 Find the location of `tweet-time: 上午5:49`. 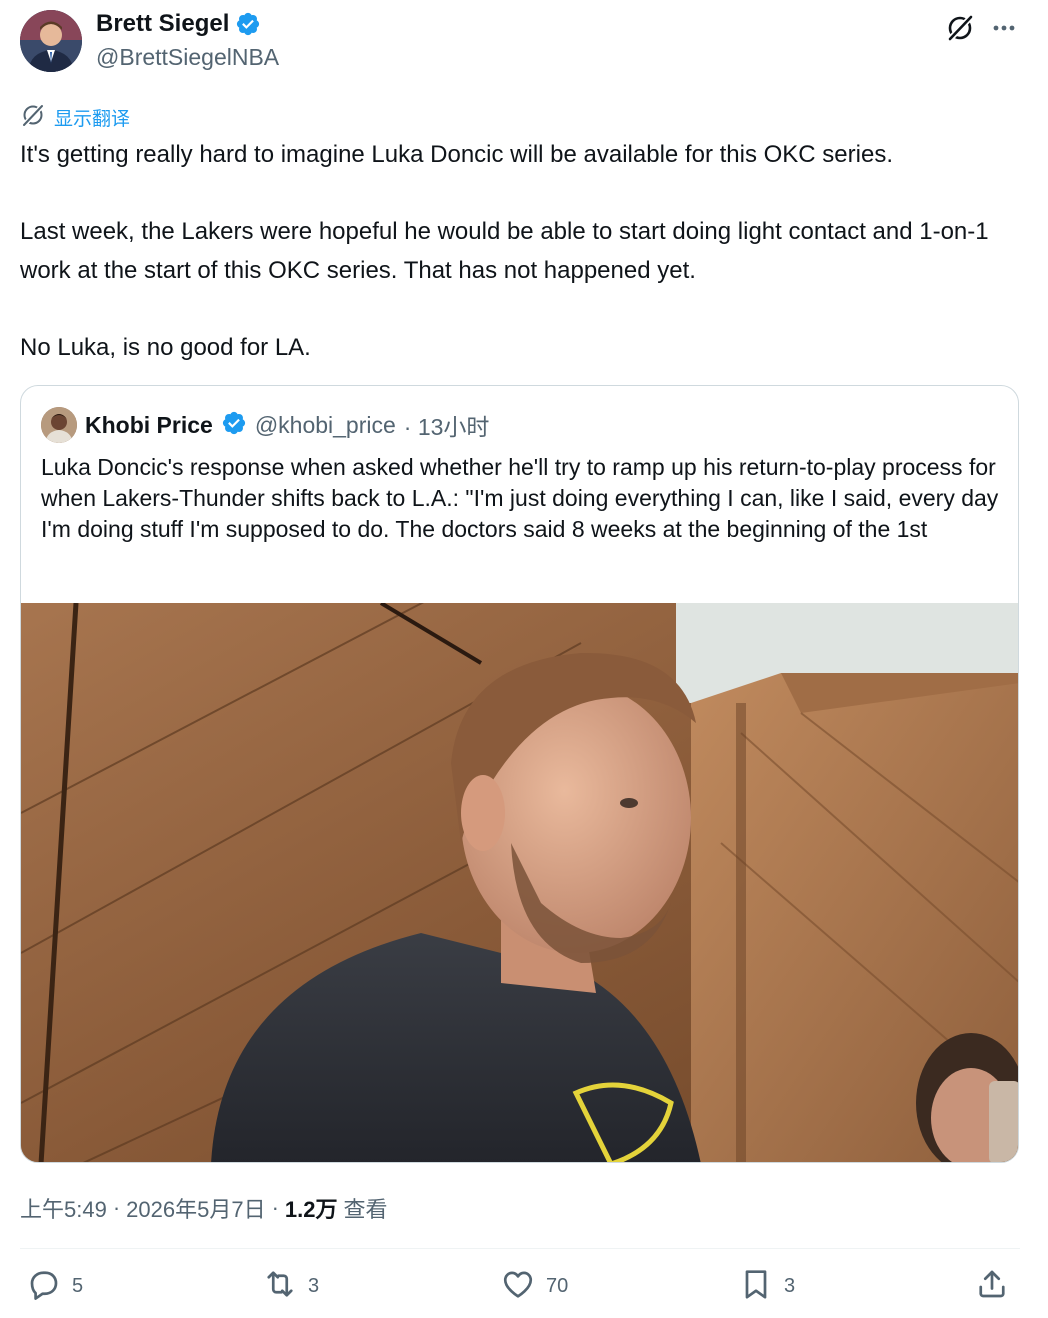

tweet-time: 上午5:49 is located at coordinates (63, 1208).